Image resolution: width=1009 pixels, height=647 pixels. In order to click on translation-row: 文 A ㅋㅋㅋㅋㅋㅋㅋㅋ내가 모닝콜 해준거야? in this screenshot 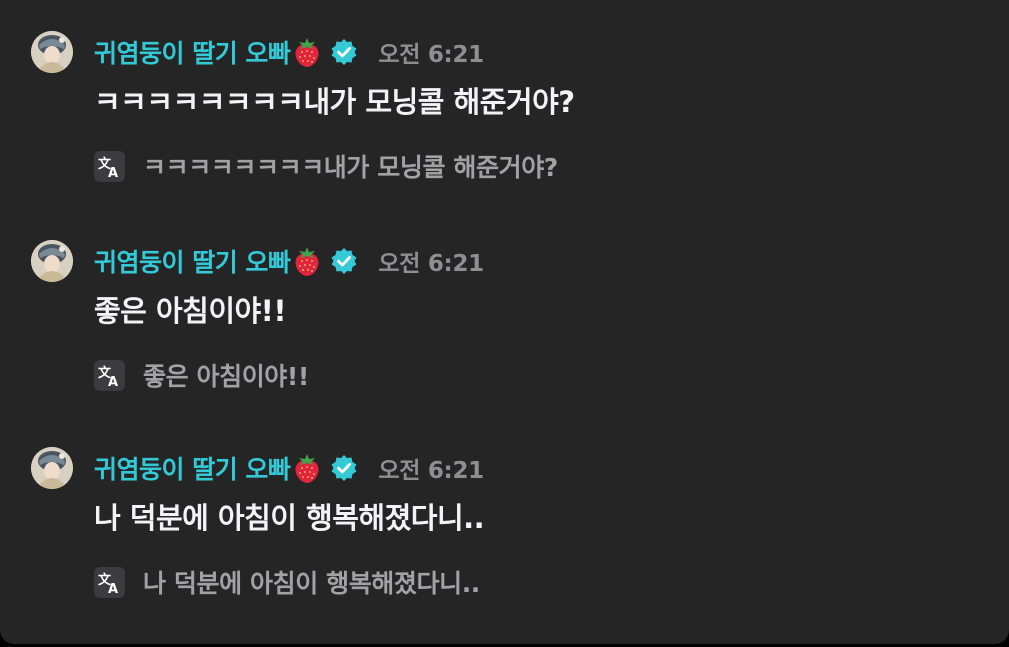, I will do `click(326, 166)`.